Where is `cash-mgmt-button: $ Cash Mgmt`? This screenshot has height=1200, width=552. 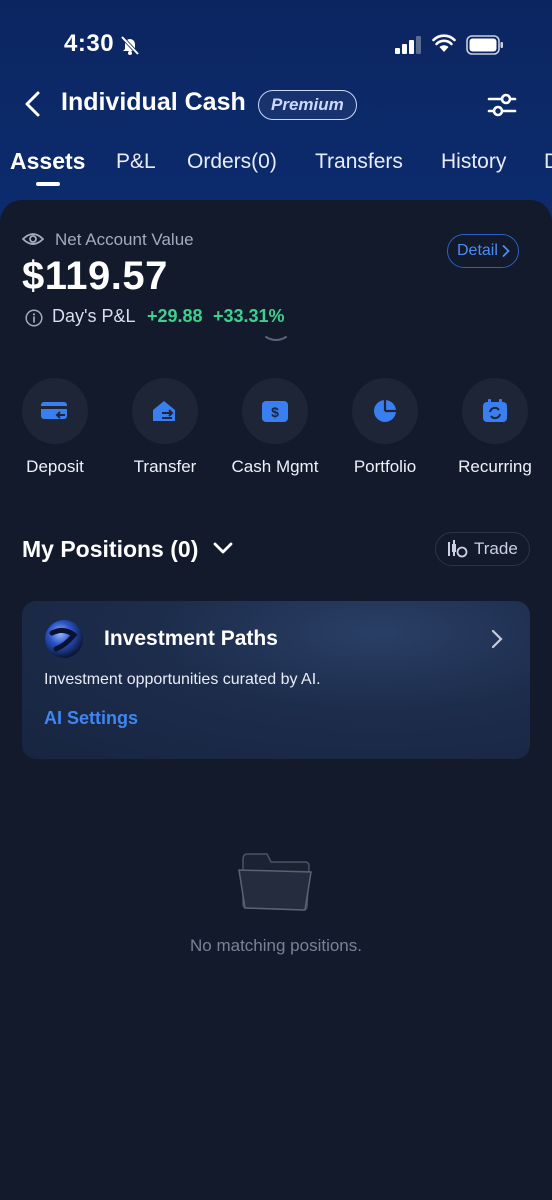
cash-mgmt-button: $ Cash Mgmt is located at coordinates (275, 427).